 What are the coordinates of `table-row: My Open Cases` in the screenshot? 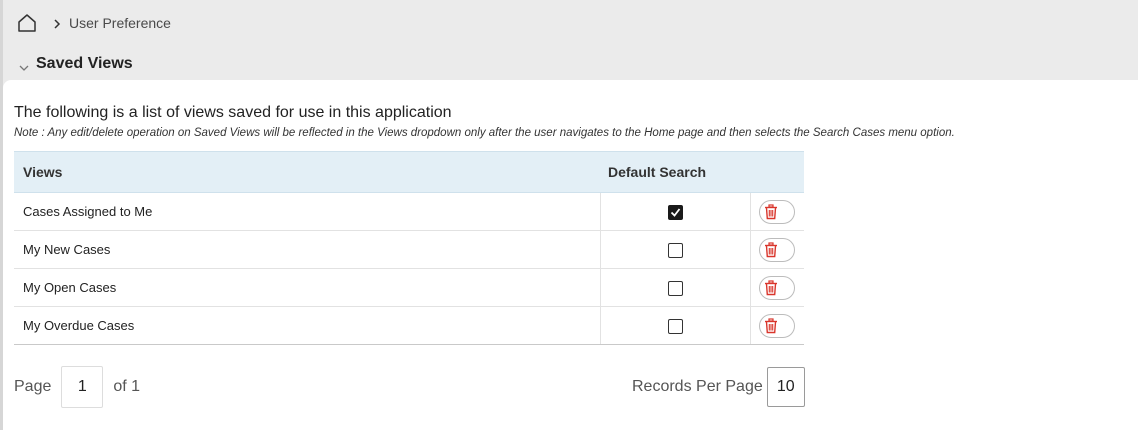 It's located at (409, 287).